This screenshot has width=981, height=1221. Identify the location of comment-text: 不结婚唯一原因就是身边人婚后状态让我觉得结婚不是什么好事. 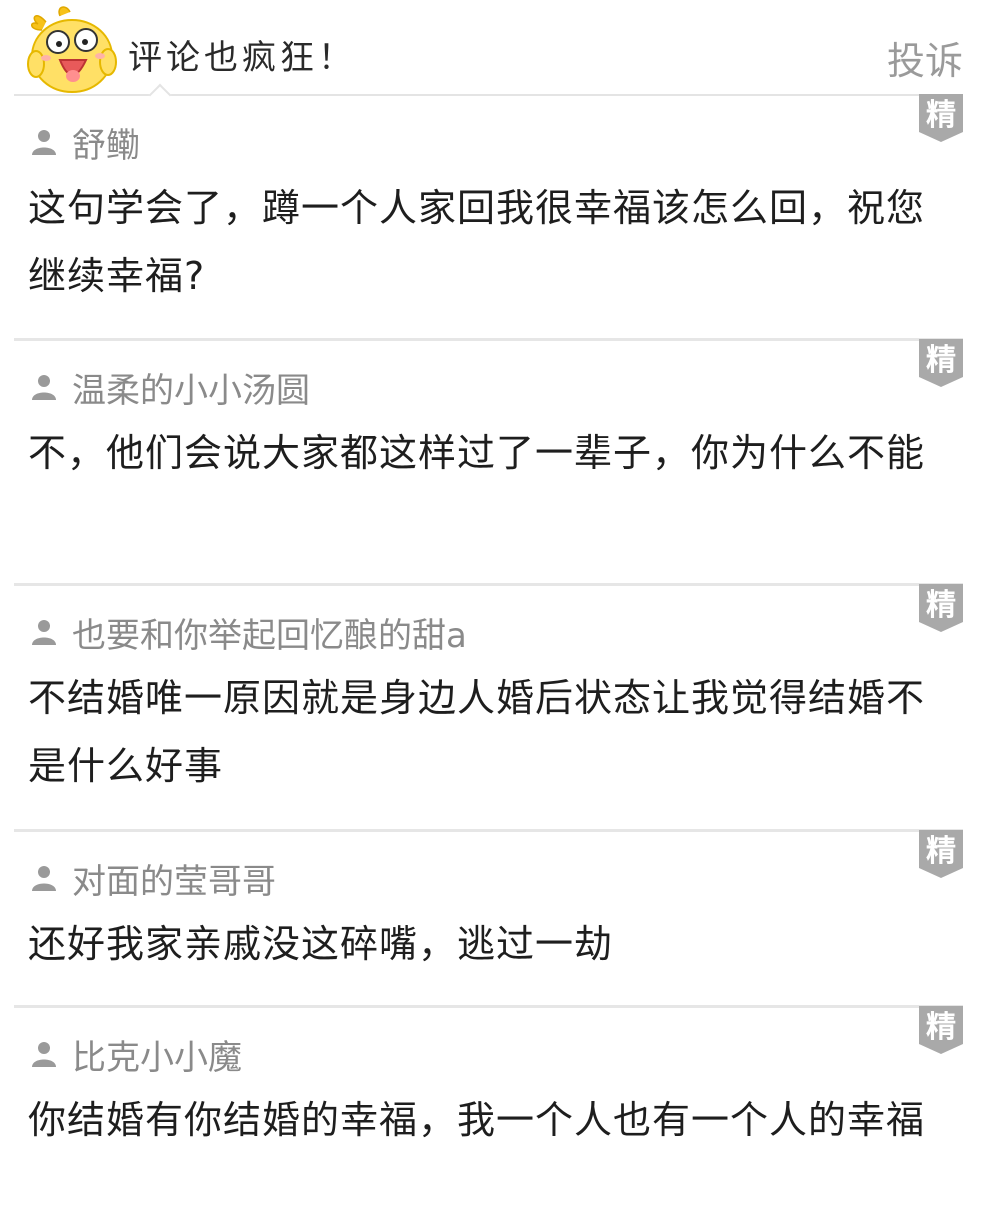
(477, 732).